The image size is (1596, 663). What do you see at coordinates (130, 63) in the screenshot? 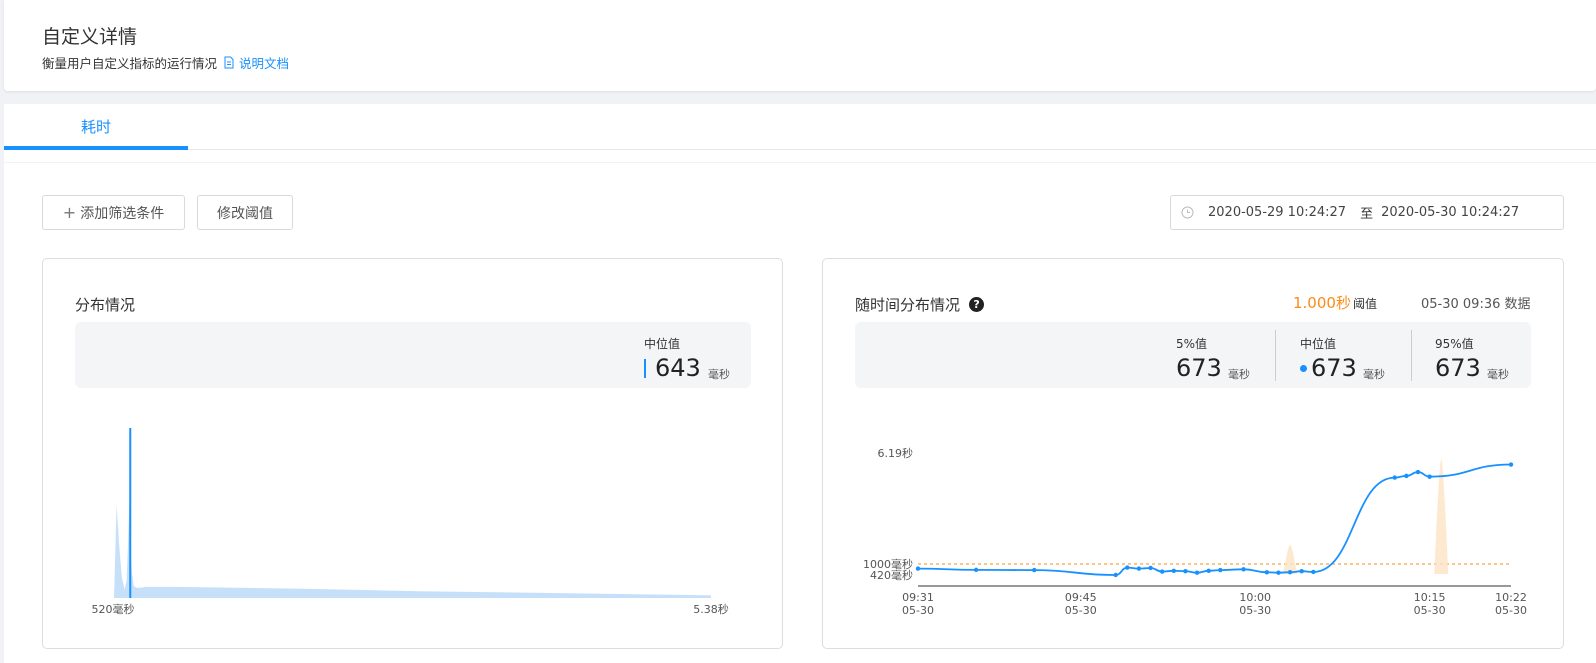
I see `description-text: 衡量用户自定义指标的运行情况` at bounding box center [130, 63].